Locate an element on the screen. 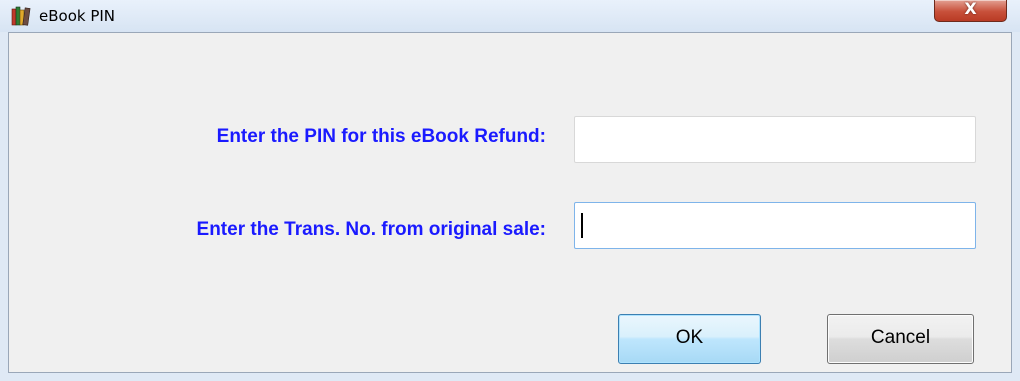  ok-button: OK is located at coordinates (689, 339).